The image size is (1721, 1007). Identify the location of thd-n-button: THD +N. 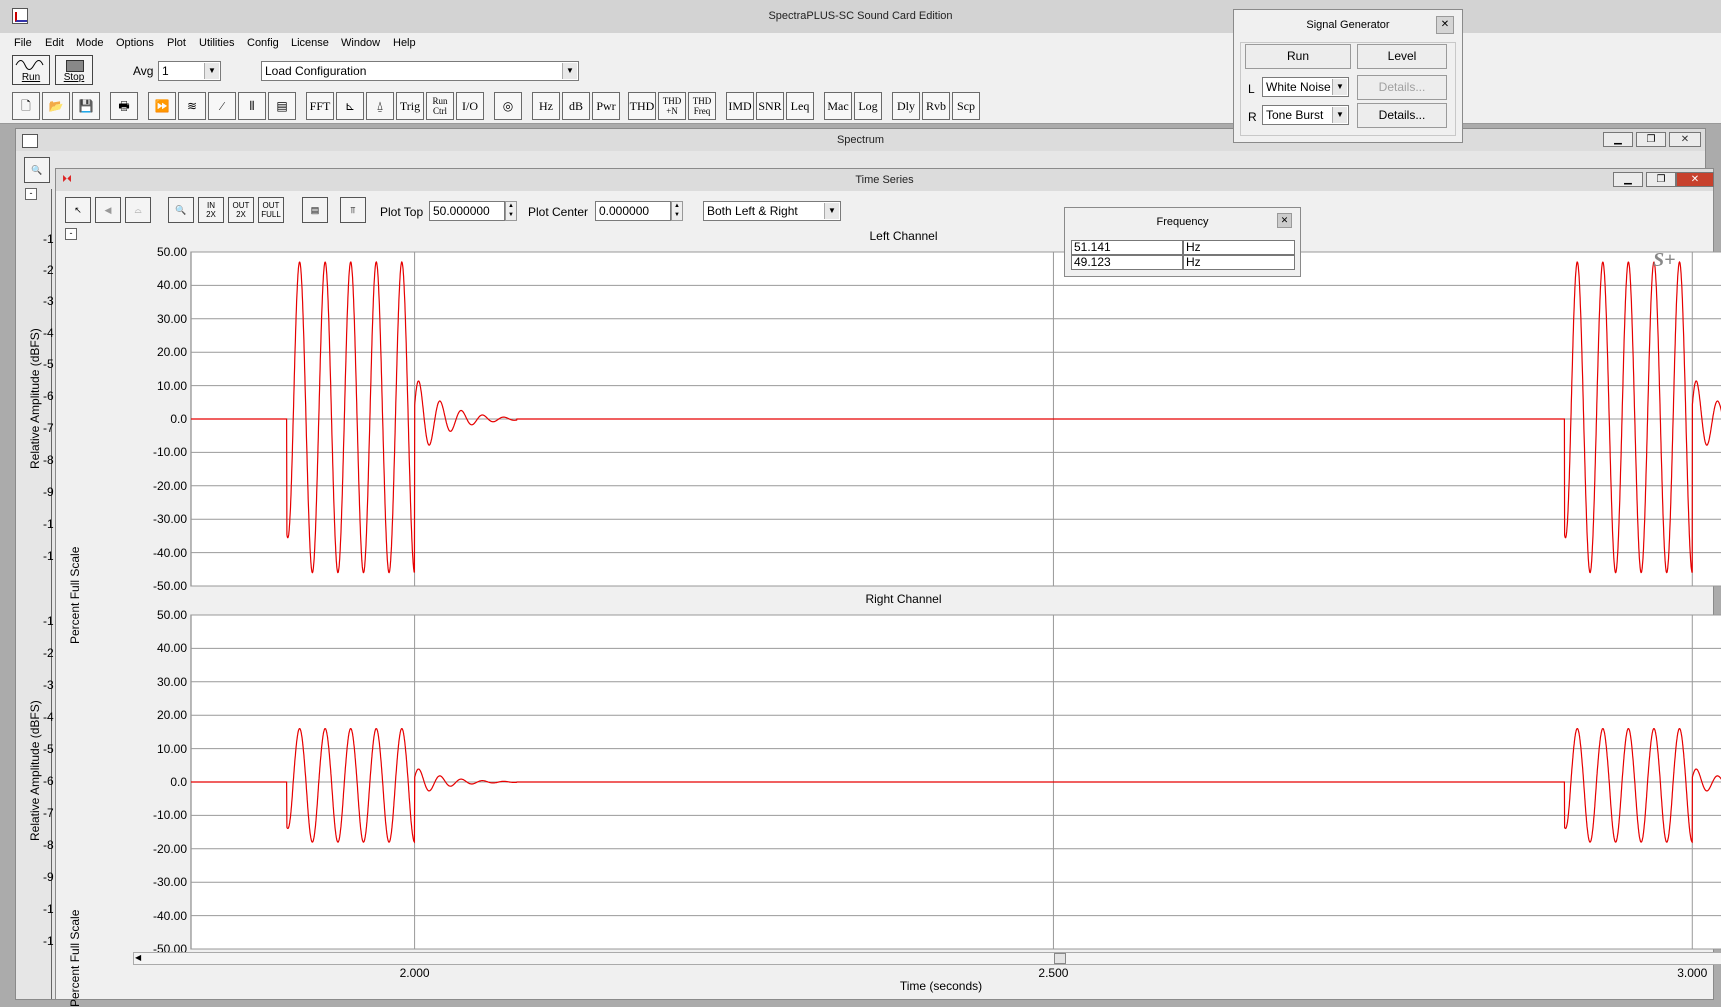
(672, 106).